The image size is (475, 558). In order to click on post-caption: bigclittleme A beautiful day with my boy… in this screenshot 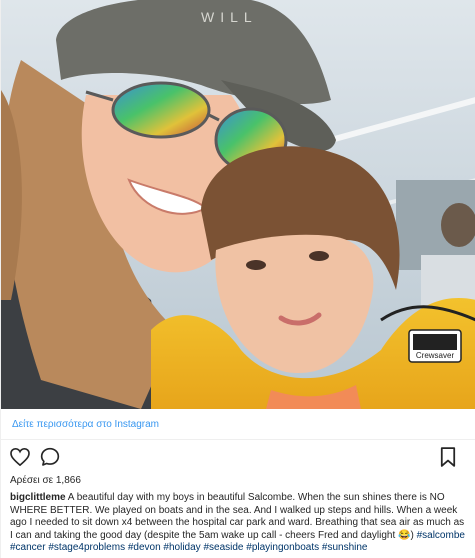, I will do `click(238, 521)`.